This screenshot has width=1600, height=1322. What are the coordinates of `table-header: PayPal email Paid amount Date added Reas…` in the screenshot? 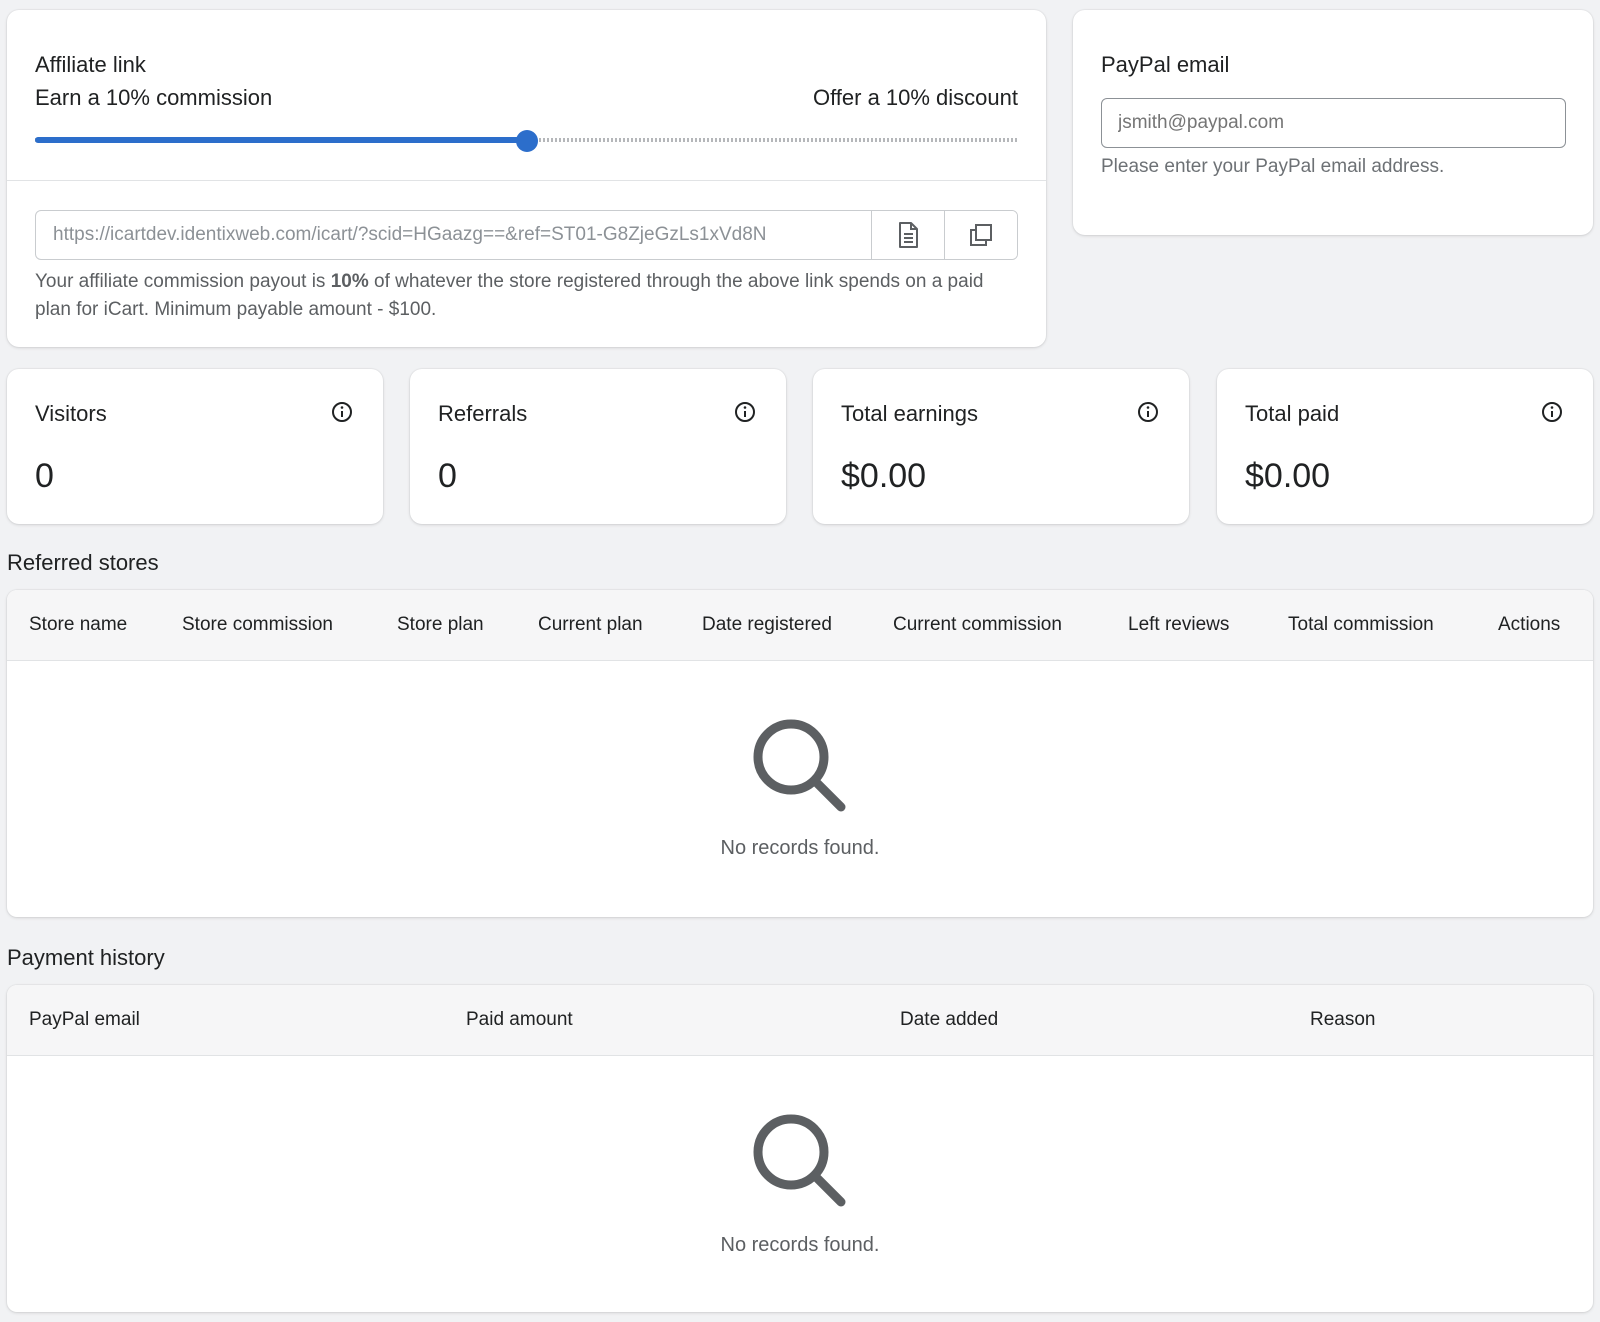 It's located at (800, 1020).